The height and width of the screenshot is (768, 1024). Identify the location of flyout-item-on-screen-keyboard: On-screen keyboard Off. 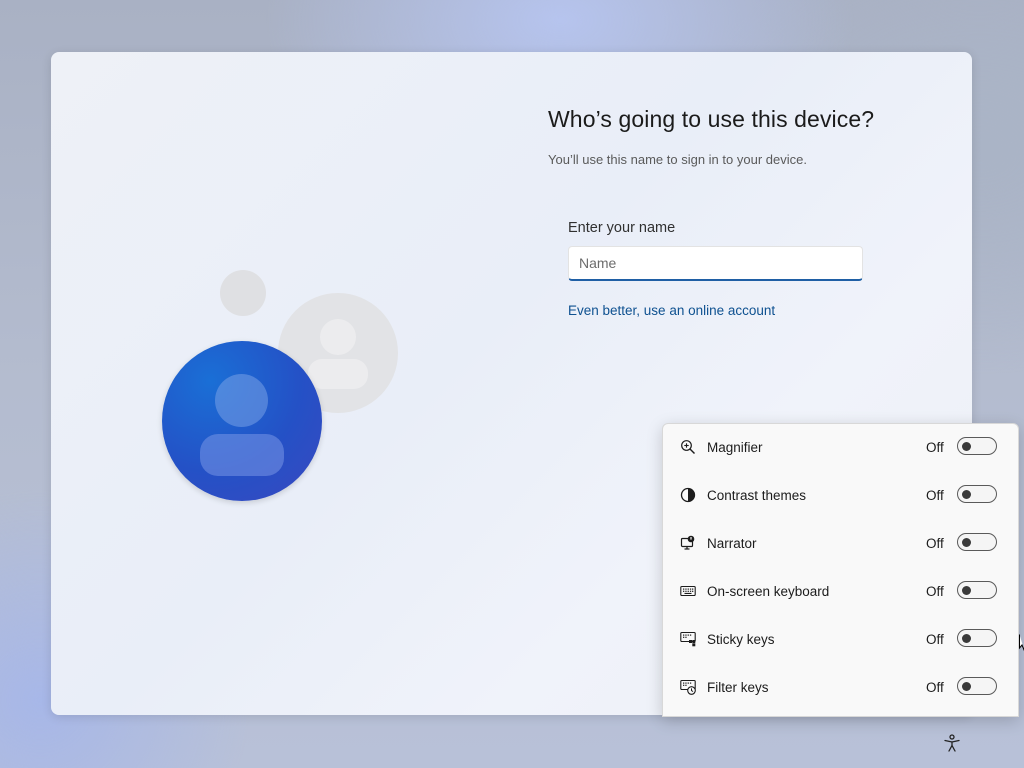
(841, 592).